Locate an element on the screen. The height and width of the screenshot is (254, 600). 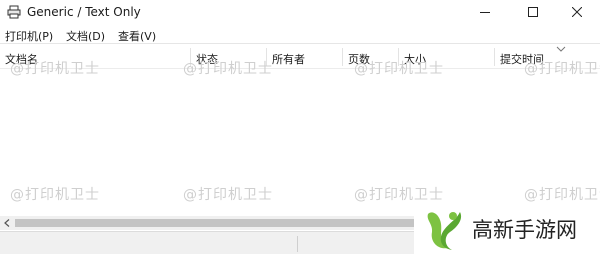
column-label: 所有者 is located at coordinates (288, 59).